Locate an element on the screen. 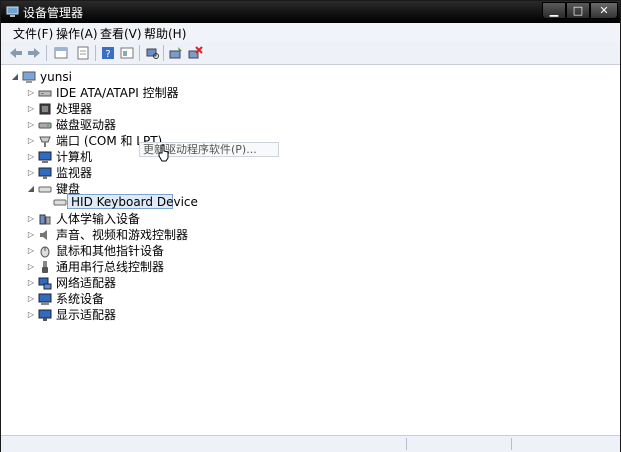 This screenshot has height=452, width=621. help-icon: ? is located at coordinates (108, 53).